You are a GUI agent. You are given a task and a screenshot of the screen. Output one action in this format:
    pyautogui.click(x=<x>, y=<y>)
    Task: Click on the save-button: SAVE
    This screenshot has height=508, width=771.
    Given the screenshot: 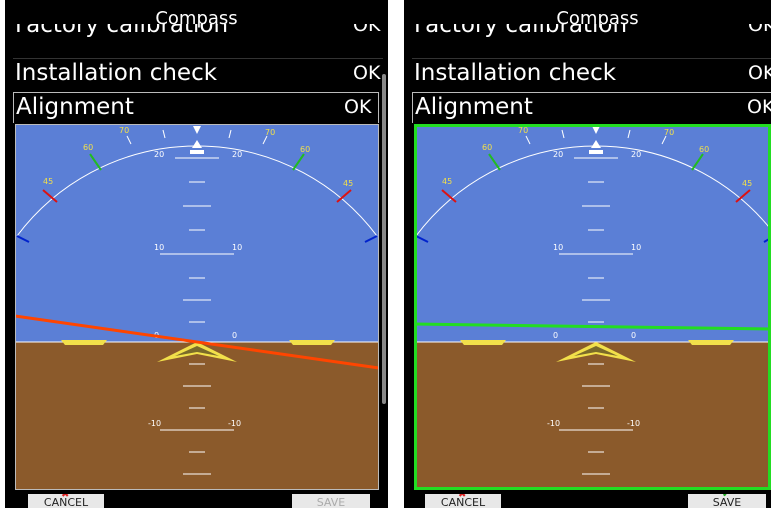 What is the action you would take?
    pyautogui.click(x=331, y=501)
    